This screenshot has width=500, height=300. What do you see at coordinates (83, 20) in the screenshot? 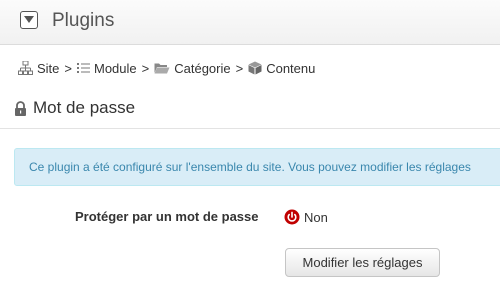
I see `page-title: Plugins` at bounding box center [83, 20].